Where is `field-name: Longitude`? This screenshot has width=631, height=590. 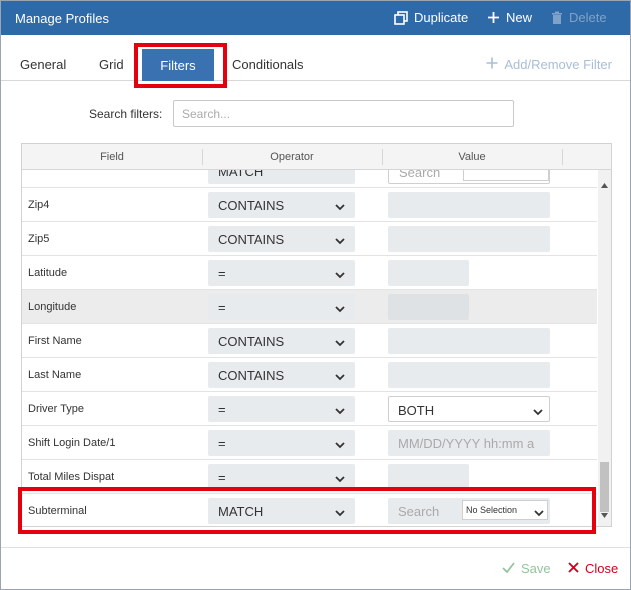
field-name: Longitude is located at coordinates (52, 307).